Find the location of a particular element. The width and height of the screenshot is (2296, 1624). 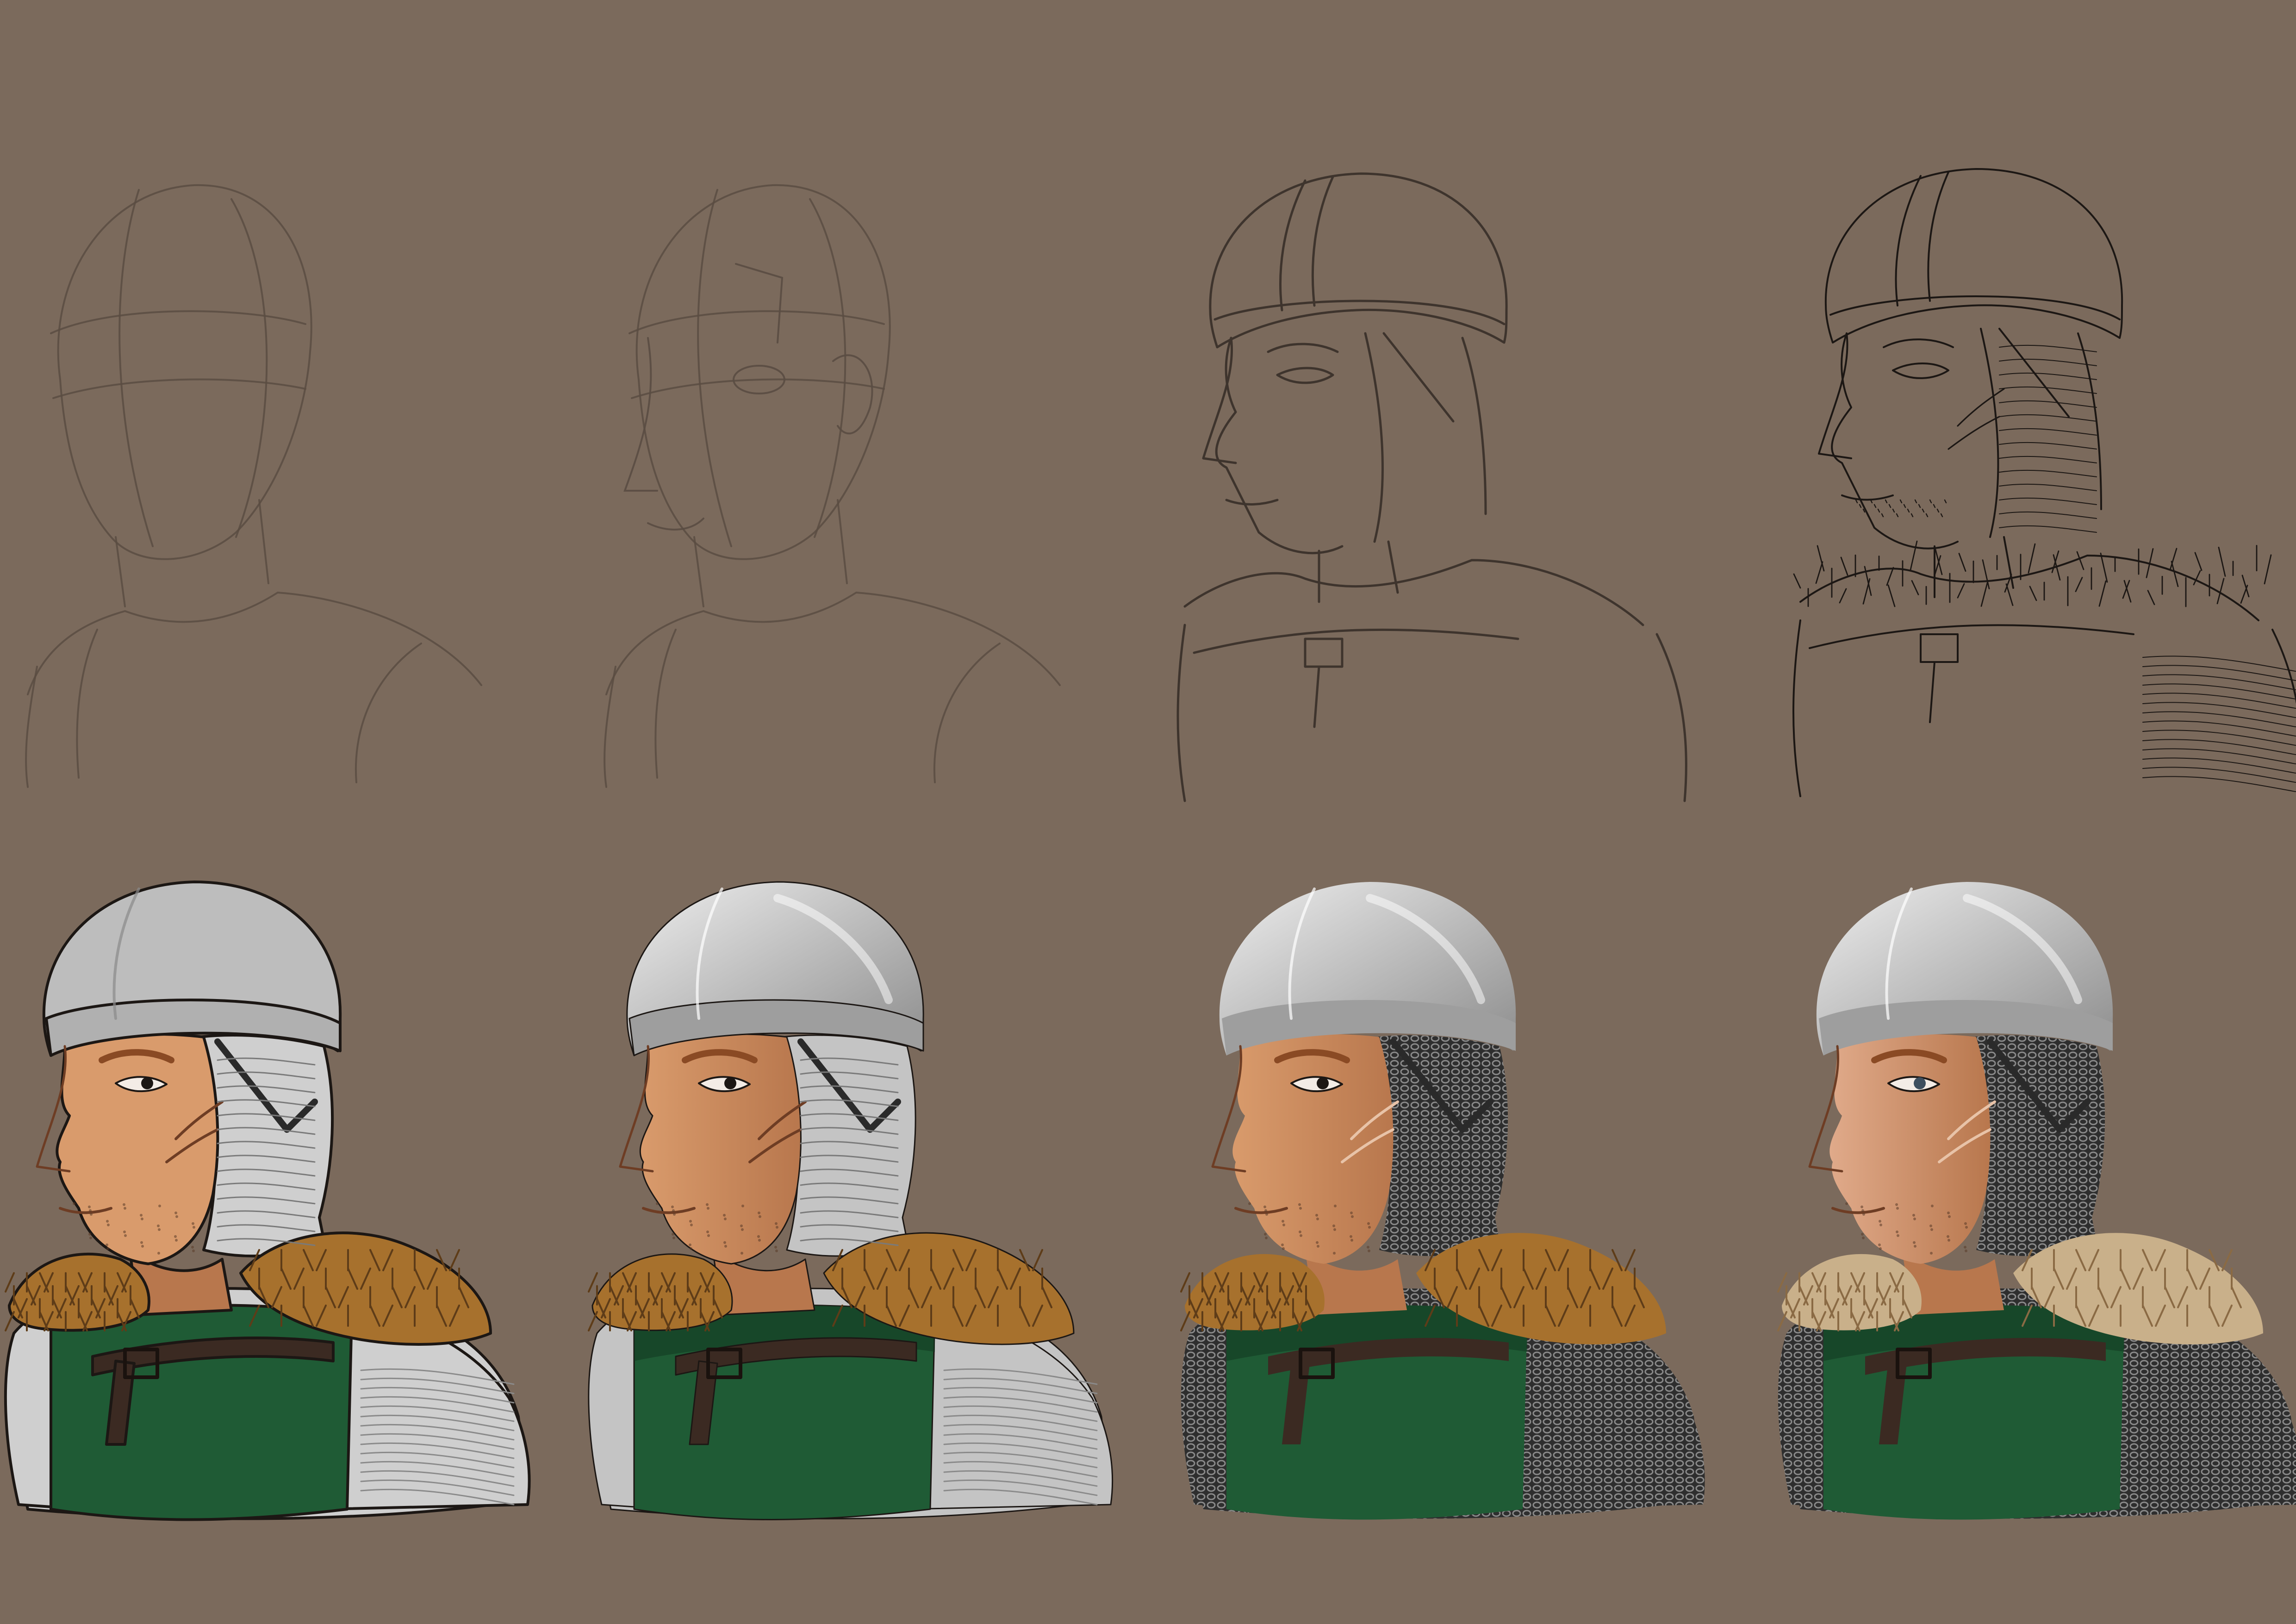

neck-lines is located at coordinates (192, 553).